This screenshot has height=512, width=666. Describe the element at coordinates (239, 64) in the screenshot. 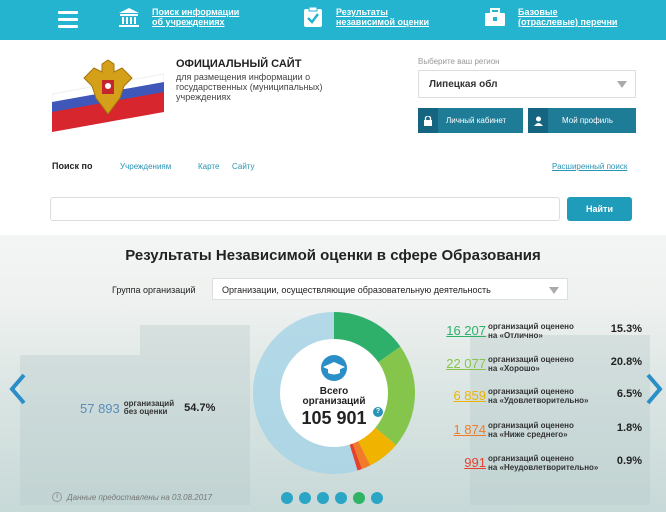

I see `site-title: ОФИЦИАЛЬНЫЙ САЙТ` at that location.